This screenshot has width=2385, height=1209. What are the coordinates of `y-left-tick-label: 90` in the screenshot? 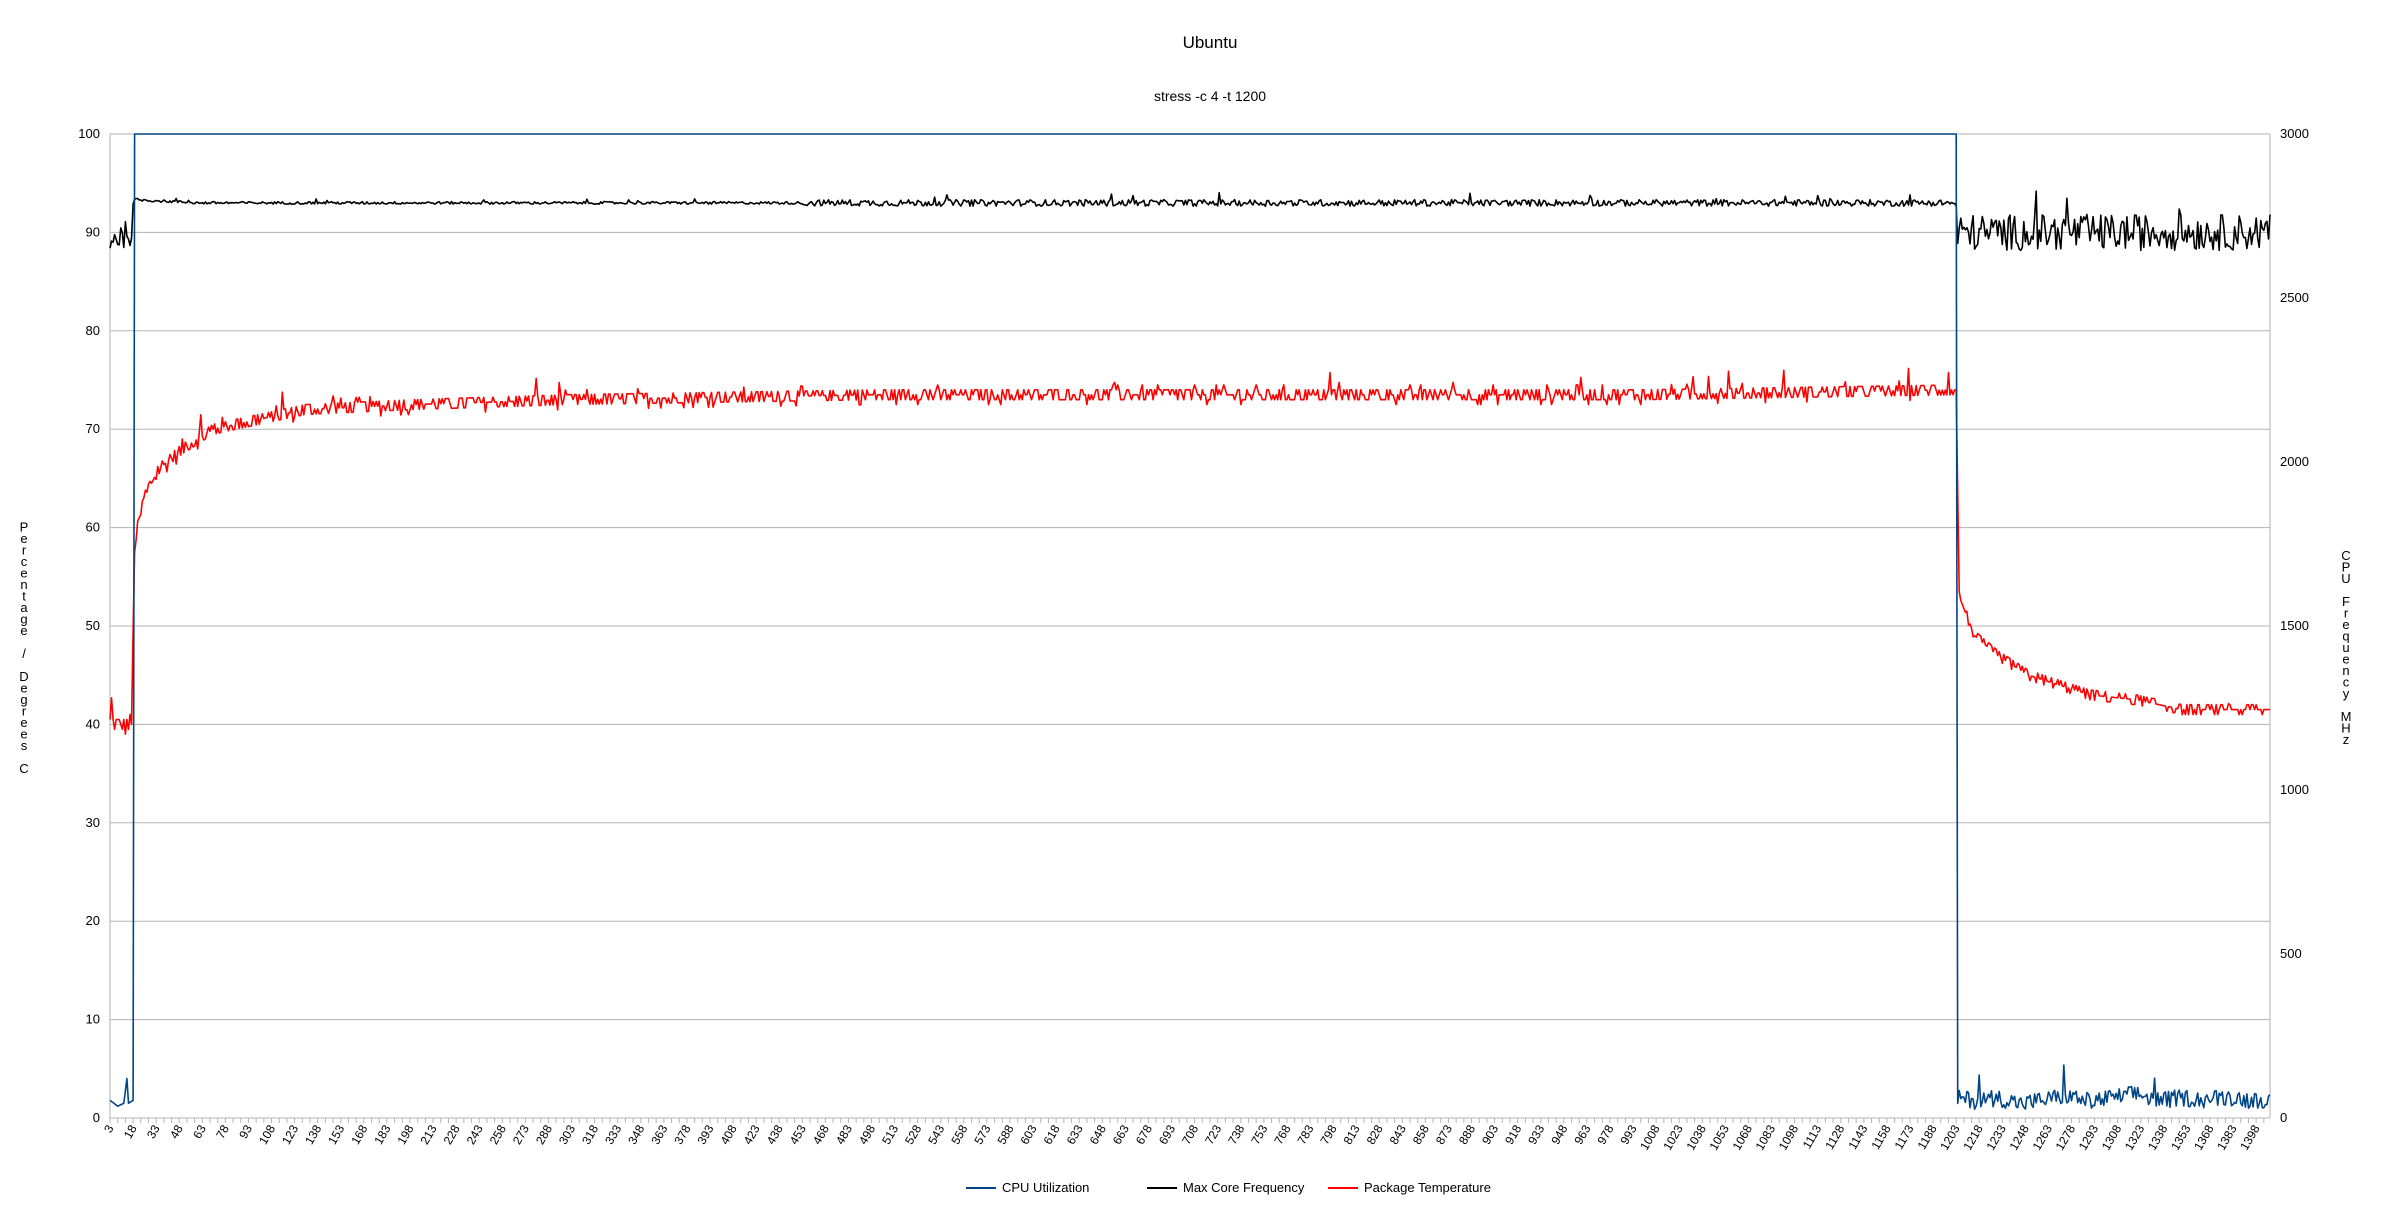 It's located at (93, 231).